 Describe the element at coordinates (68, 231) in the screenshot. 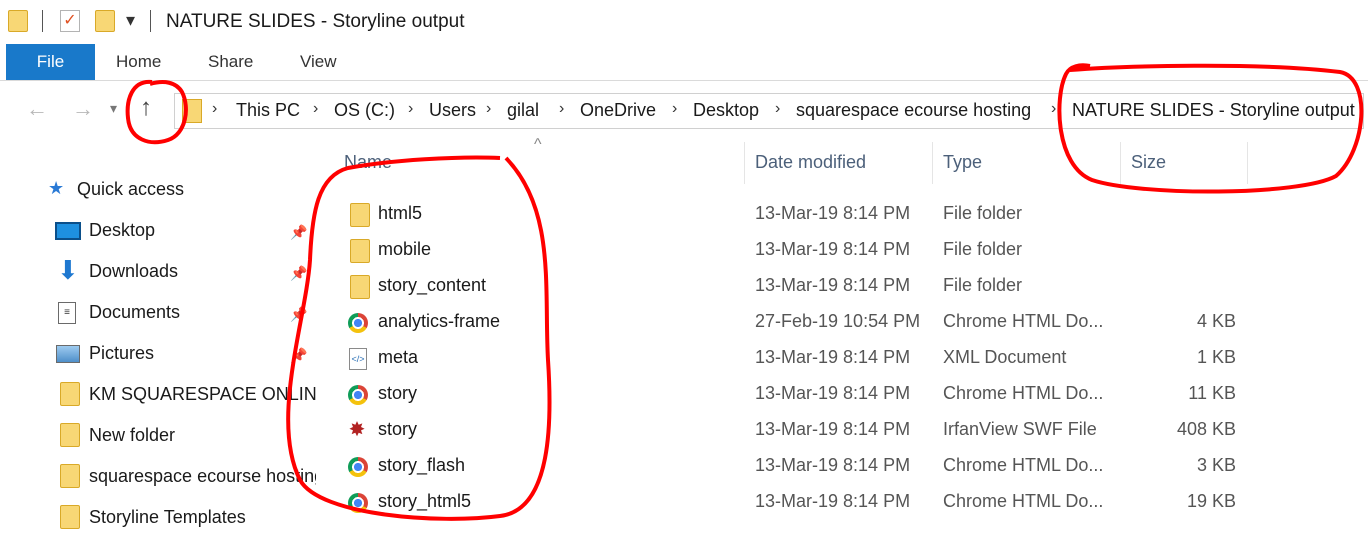

I see `desktop-icon` at that location.